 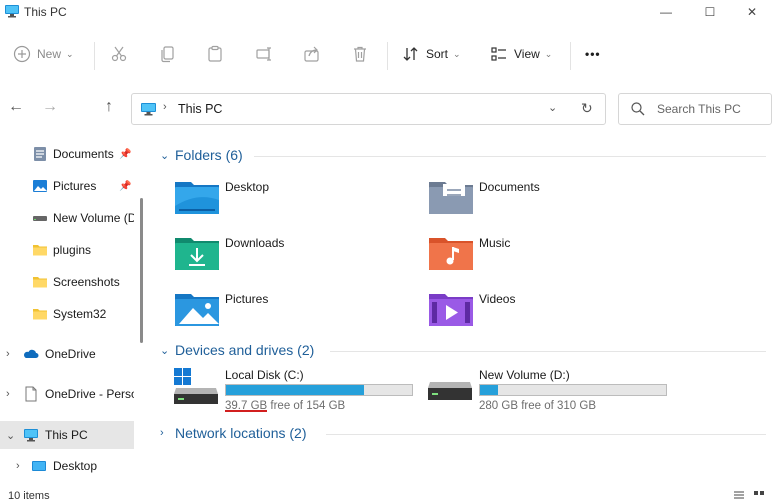 I want to click on sidebar-item-pictures: Pictures 📌, so click(x=67, y=186).